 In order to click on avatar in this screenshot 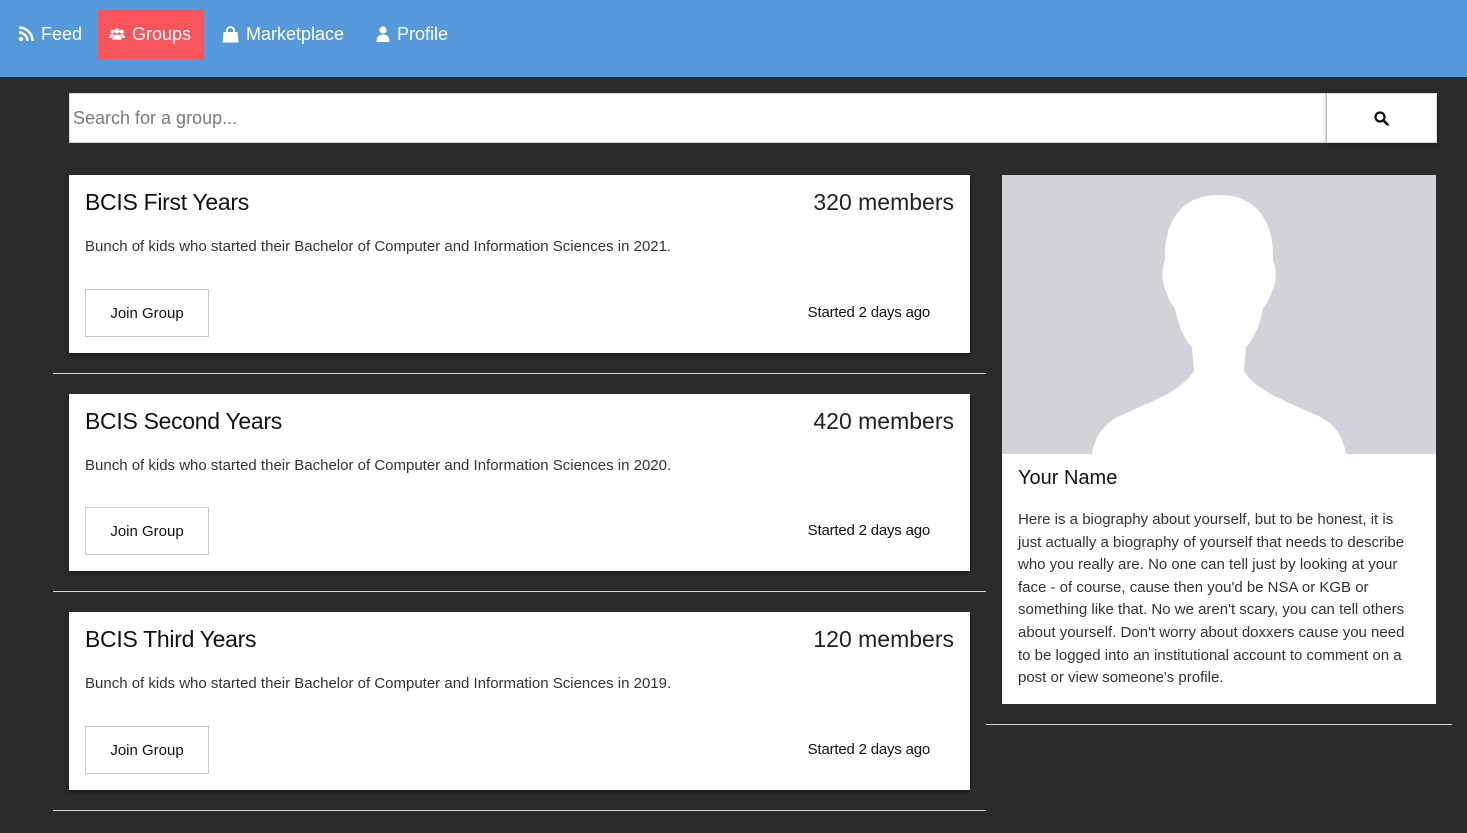, I will do `click(1219, 314)`.